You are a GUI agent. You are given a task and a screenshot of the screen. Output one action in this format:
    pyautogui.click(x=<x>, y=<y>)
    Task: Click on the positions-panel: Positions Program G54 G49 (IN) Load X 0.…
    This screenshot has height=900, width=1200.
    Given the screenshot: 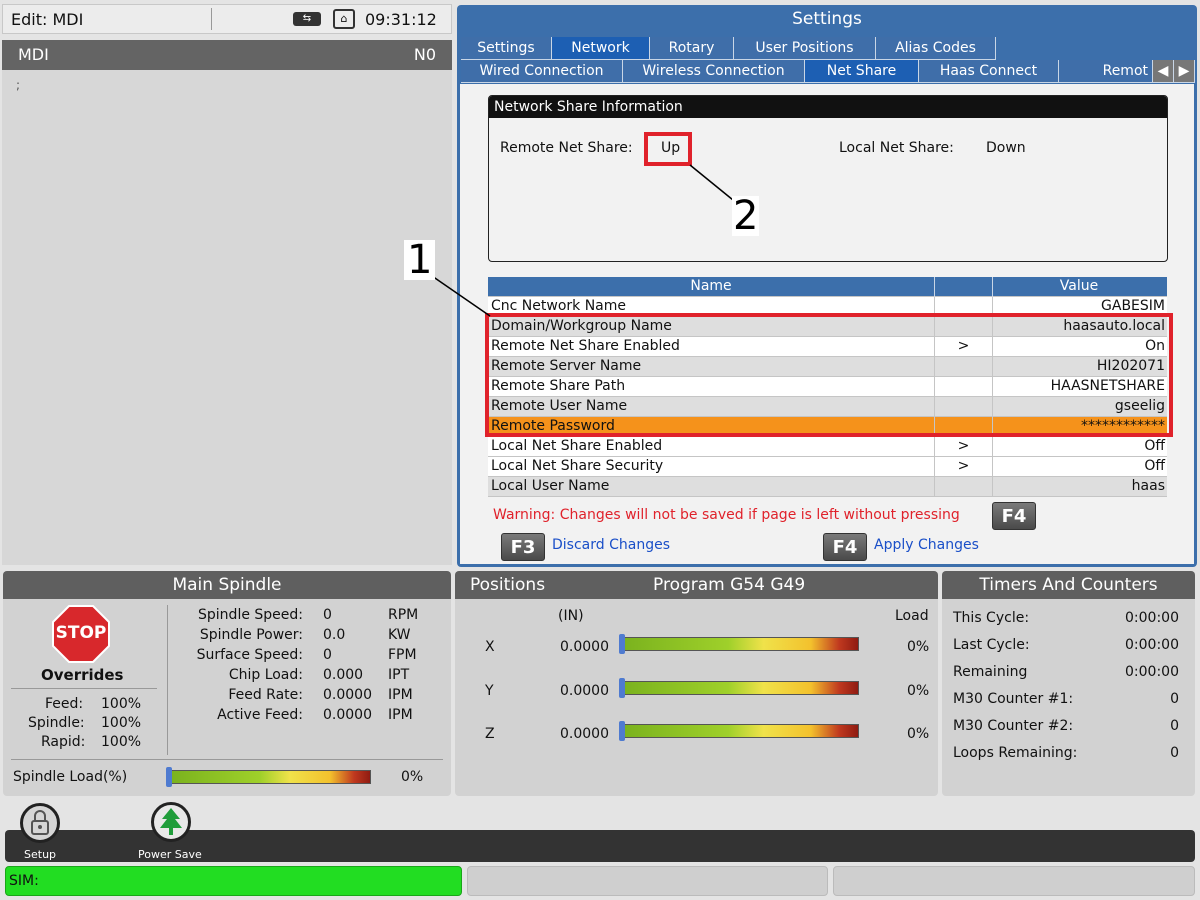 What is the action you would take?
    pyautogui.click(x=696, y=683)
    